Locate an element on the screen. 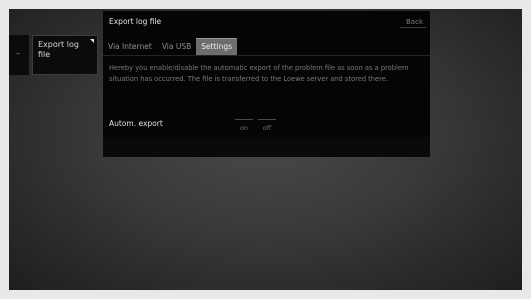 This screenshot has width=531, height=299. dialog-title: Export log file is located at coordinates (135, 21).